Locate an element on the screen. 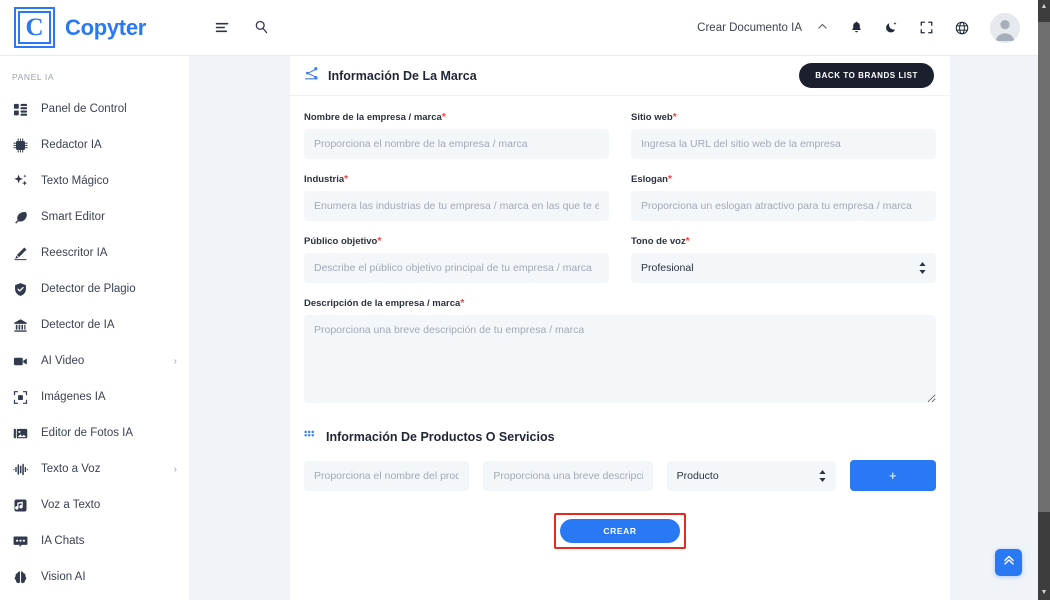 This screenshot has width=1050, height=600. label-text: Industria is located at coordinates (324, 179).